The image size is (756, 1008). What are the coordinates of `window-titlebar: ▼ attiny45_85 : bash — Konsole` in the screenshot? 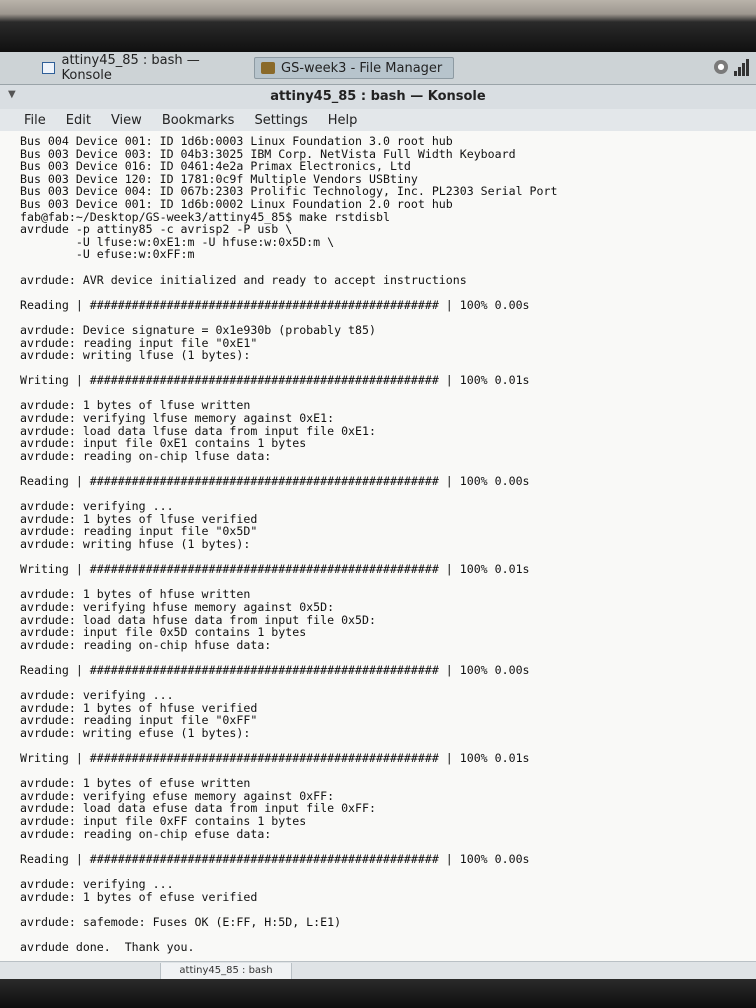 It's located at (378, 97).